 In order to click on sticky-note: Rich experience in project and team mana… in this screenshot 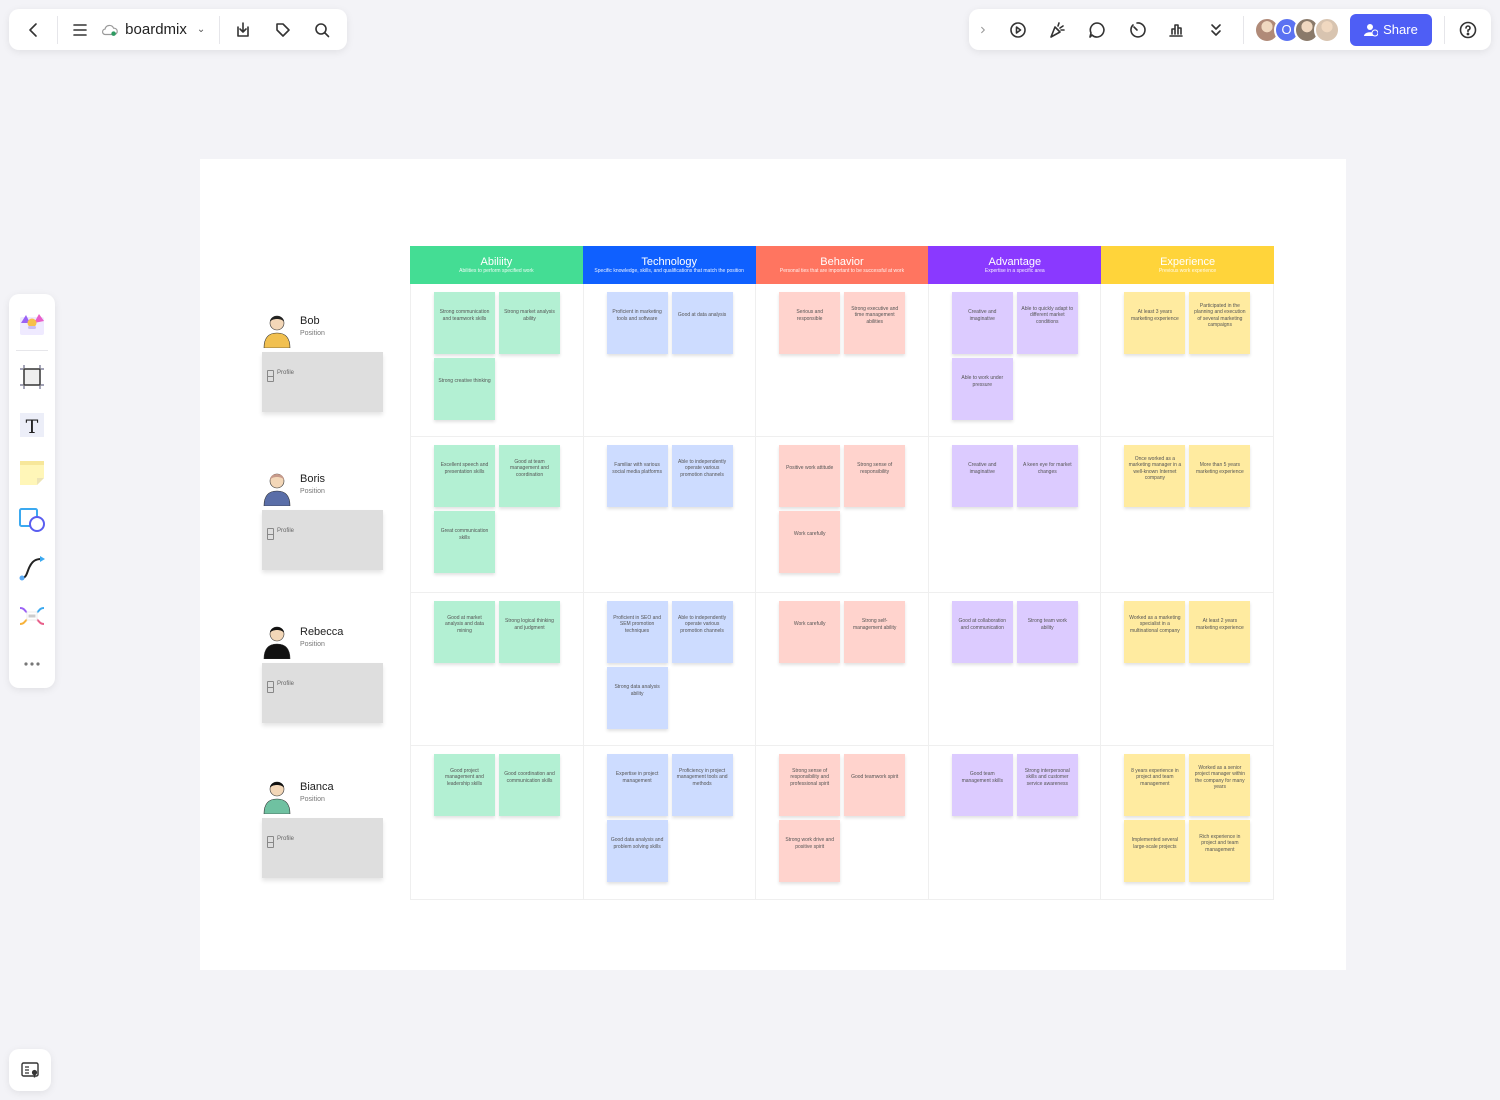, I will do `click(1220, 851)`.